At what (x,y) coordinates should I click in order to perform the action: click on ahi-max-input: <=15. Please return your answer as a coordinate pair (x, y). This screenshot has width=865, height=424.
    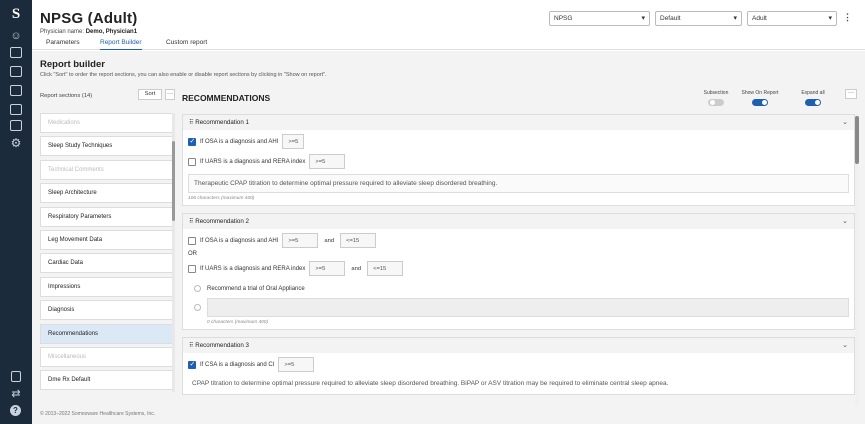
    Looking at the image, I should click on (358, 240).